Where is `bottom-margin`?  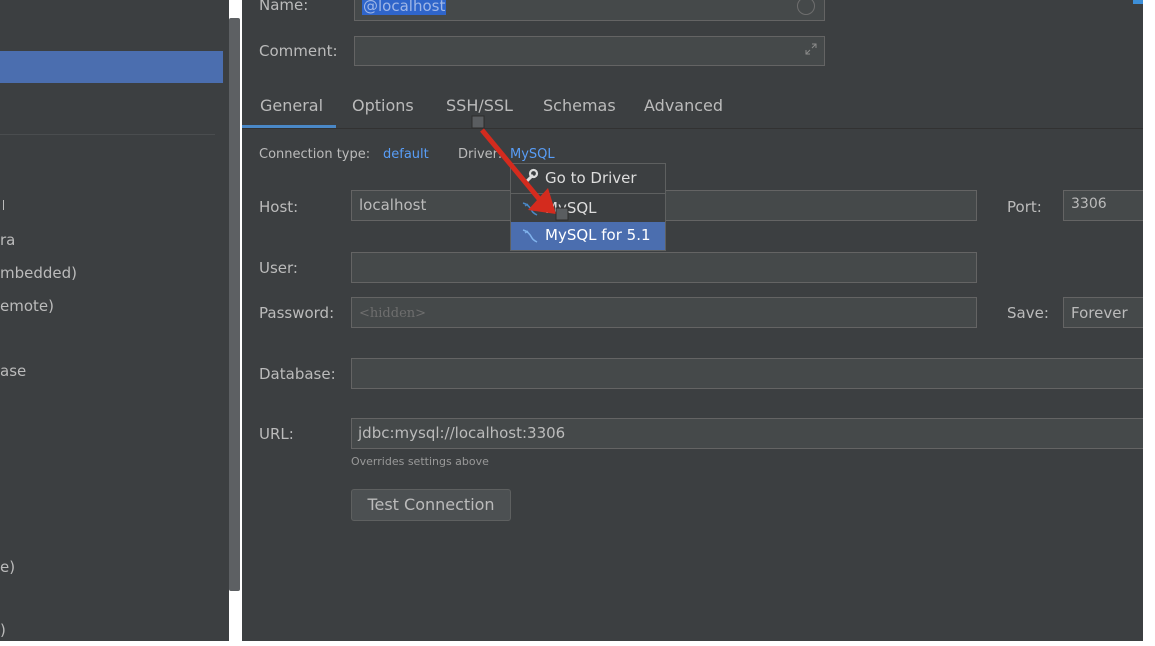
bottom-margin is located at coordinates (577, 643).